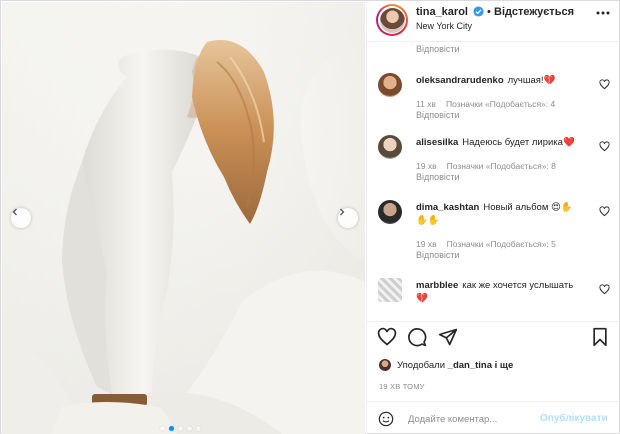 The width and height of the screenshot is (620, 434). I want to click on smiley-icon, so click(386, 419).